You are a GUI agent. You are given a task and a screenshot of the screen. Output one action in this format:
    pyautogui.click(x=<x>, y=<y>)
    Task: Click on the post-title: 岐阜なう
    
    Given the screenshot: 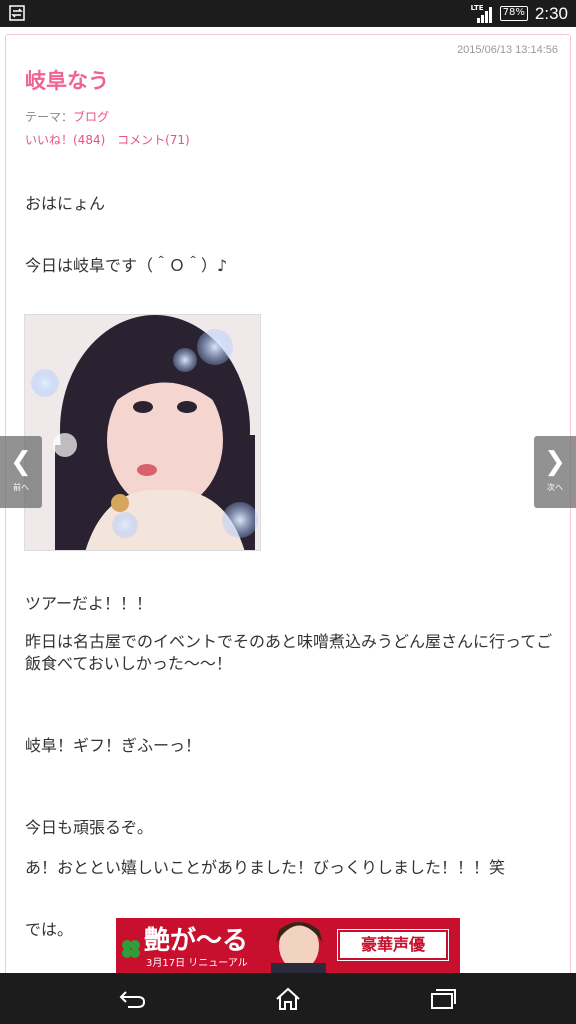 What is the action you would take?
    pyautogui.click(x=67, y=80)
    